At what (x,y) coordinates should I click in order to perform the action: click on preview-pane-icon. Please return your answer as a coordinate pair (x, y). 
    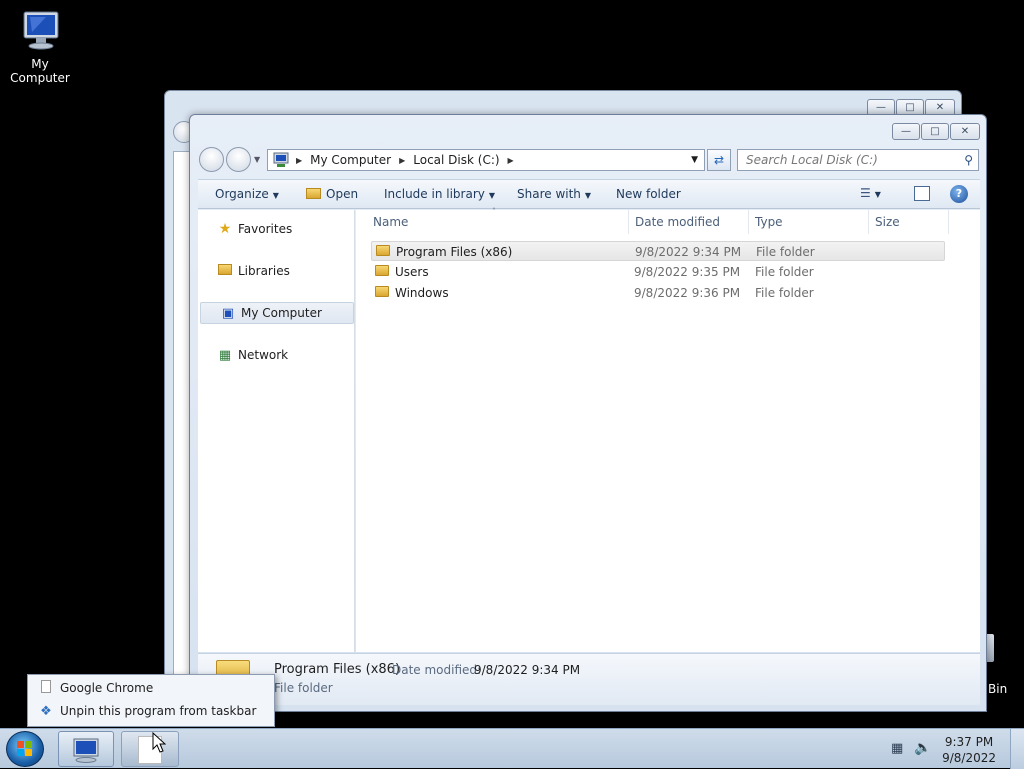
    Looking at the image, I should click on (922, 193).